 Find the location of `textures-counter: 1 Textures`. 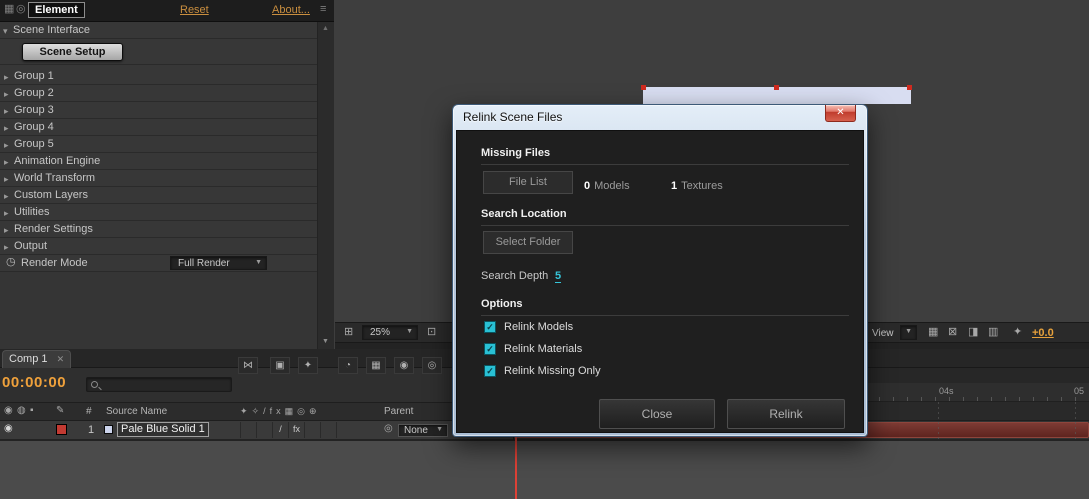

textures-counter: 1 Textures is located at coordinates (697, 185).